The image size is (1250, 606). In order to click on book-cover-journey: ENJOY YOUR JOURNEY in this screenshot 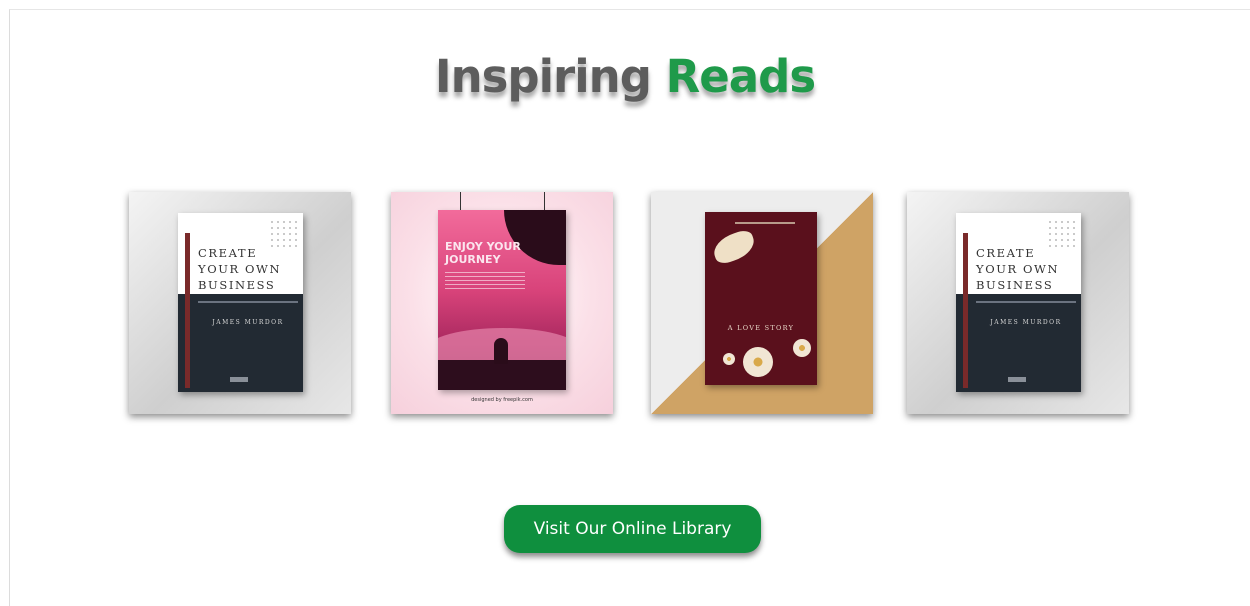, I will do `click(502, 300)`.